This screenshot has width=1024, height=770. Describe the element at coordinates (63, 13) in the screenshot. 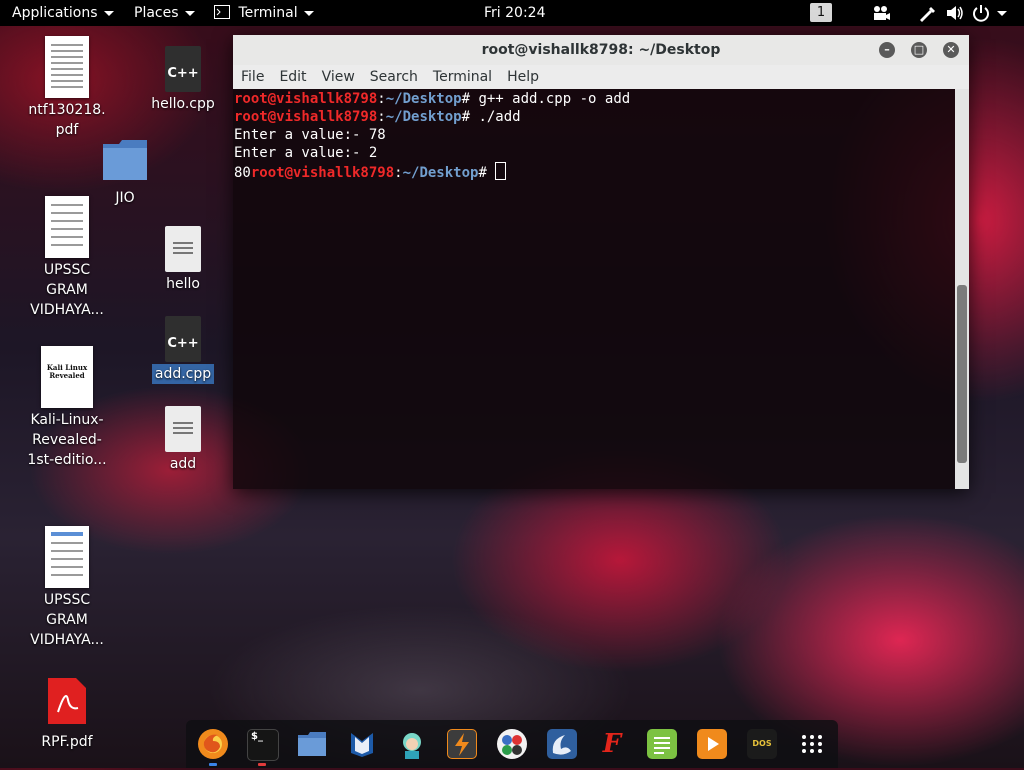

I see `applications-menu: Applications` at that location.